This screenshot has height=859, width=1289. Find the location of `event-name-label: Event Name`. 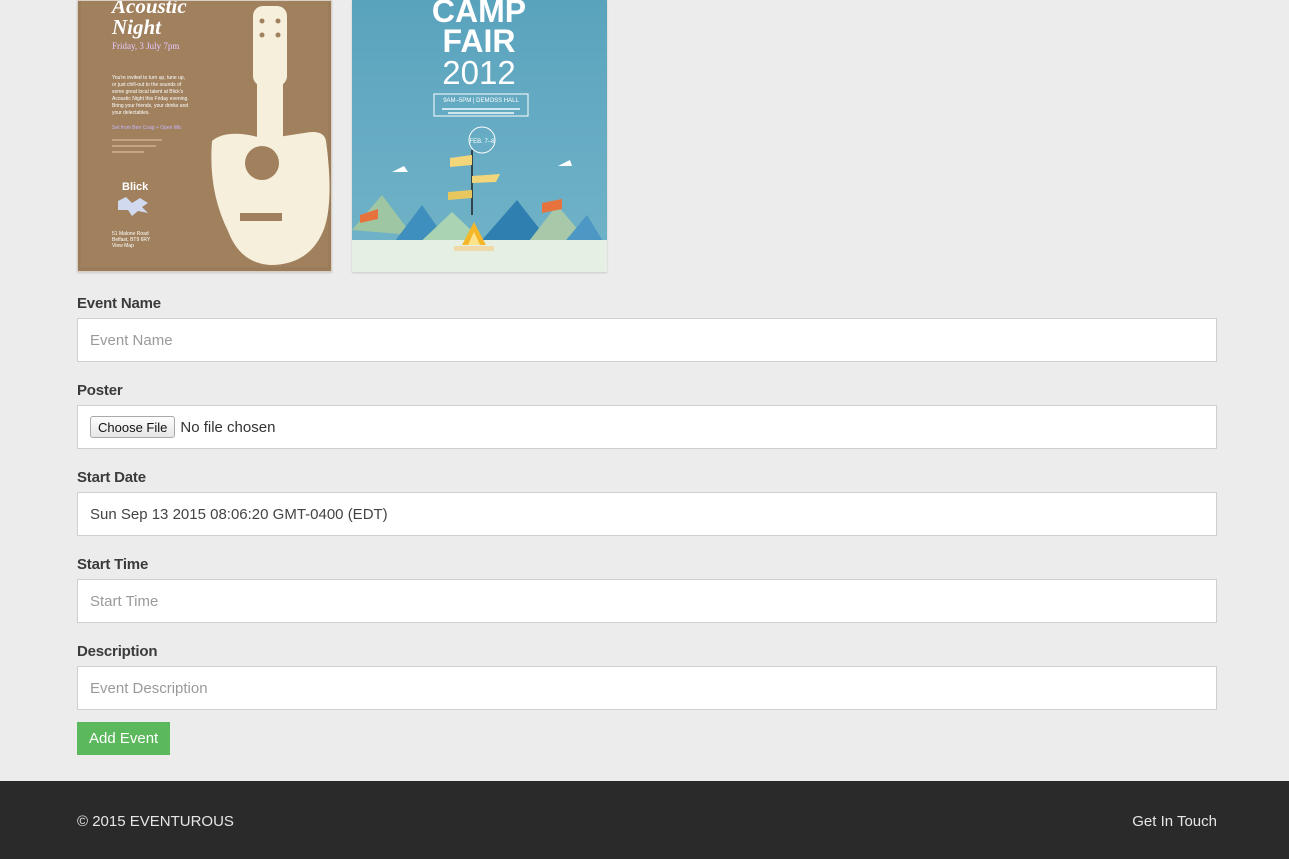

event-name-label: Event Name is located at coordinates (119, 303).